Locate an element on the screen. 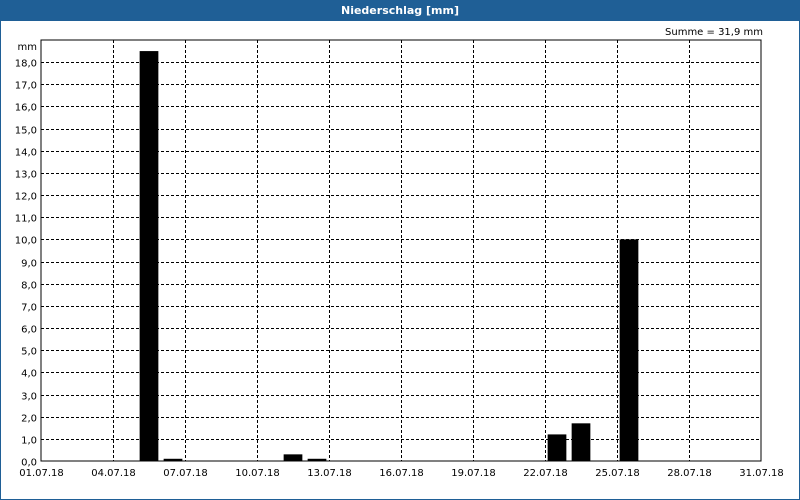  x-tick-label: 07.07.18 is located at coordinates (185, 473).